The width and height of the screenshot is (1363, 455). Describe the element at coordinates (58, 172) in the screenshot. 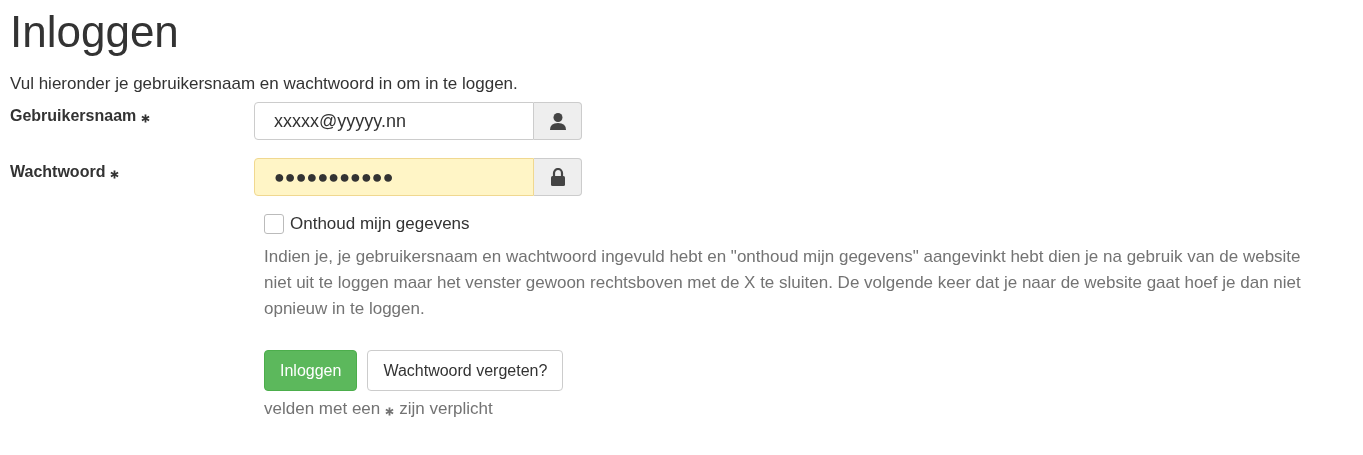

I see `field-label: Wachtwoord` at that location.